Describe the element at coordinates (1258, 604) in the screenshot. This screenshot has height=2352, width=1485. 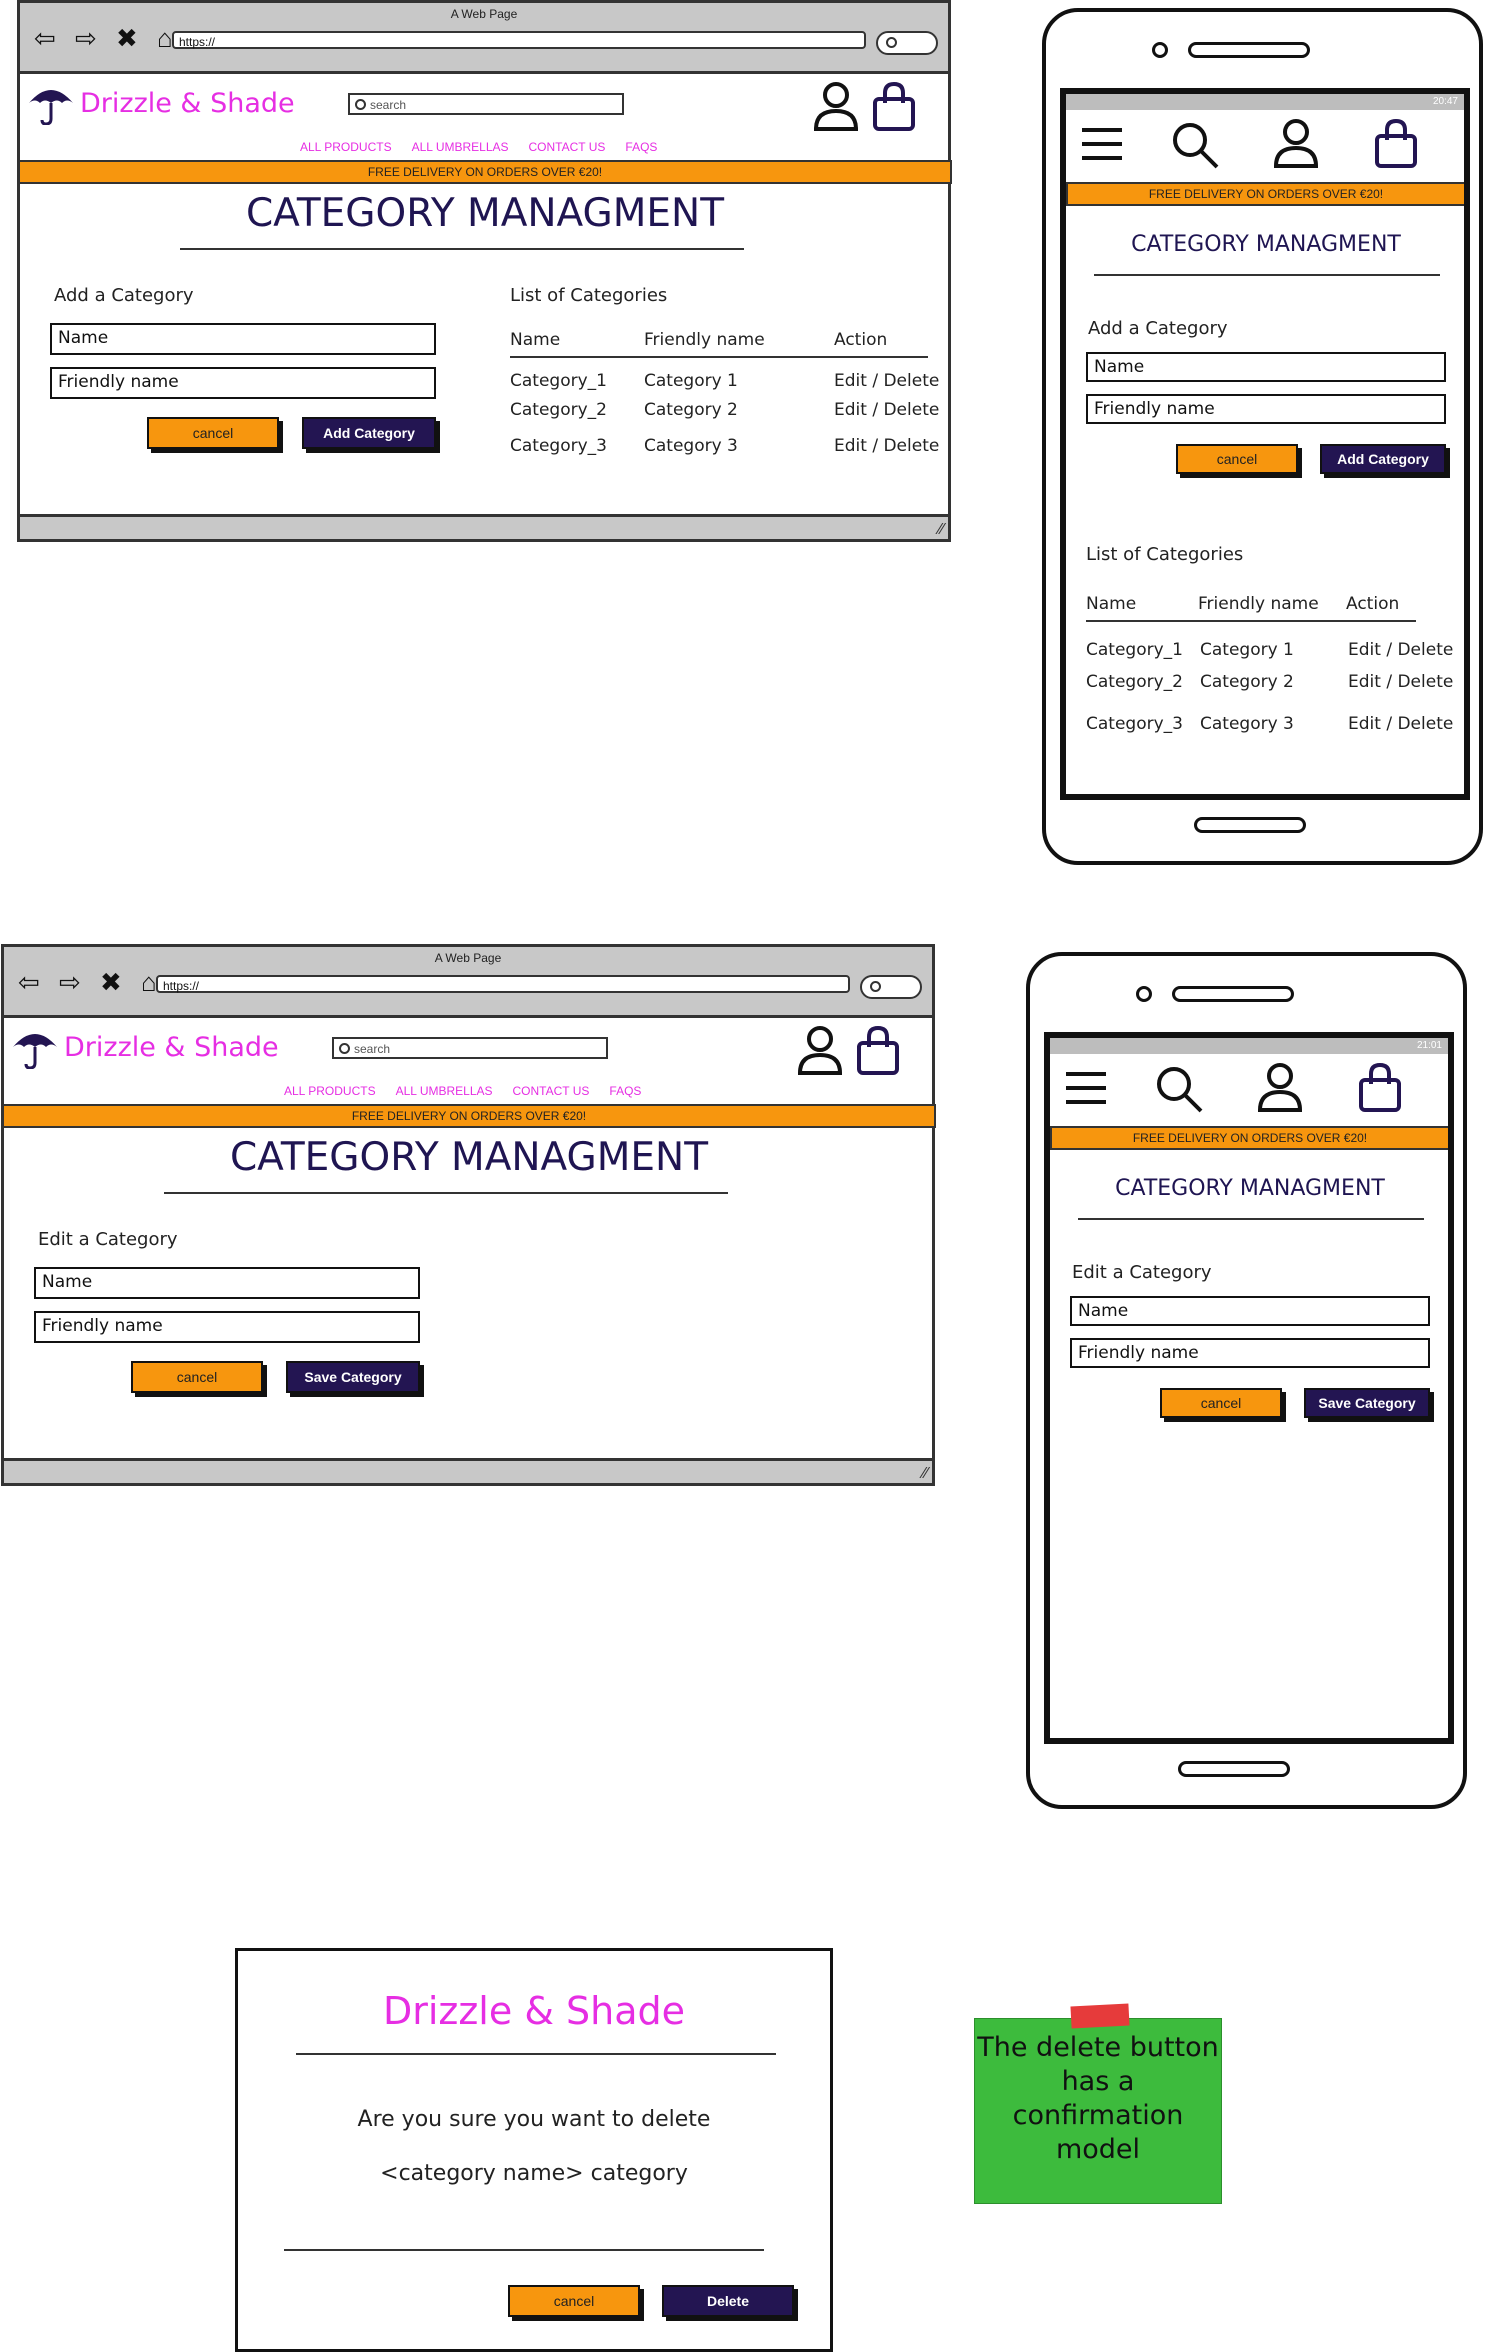
I see `col-friendly-name: Friendly name` at that location.